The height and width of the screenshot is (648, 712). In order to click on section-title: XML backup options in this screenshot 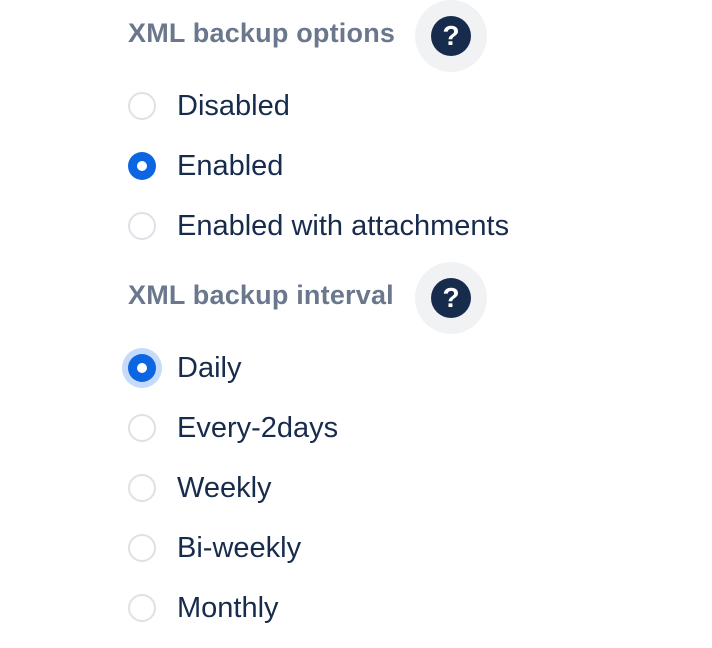, I will do `click(262, 33)`.